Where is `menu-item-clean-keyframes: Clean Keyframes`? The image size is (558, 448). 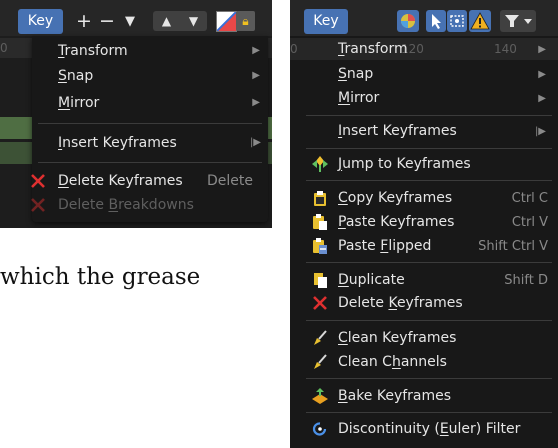
menu-item-clean-keyframes: Clean Keyframes is located at coordinates (424, 338).